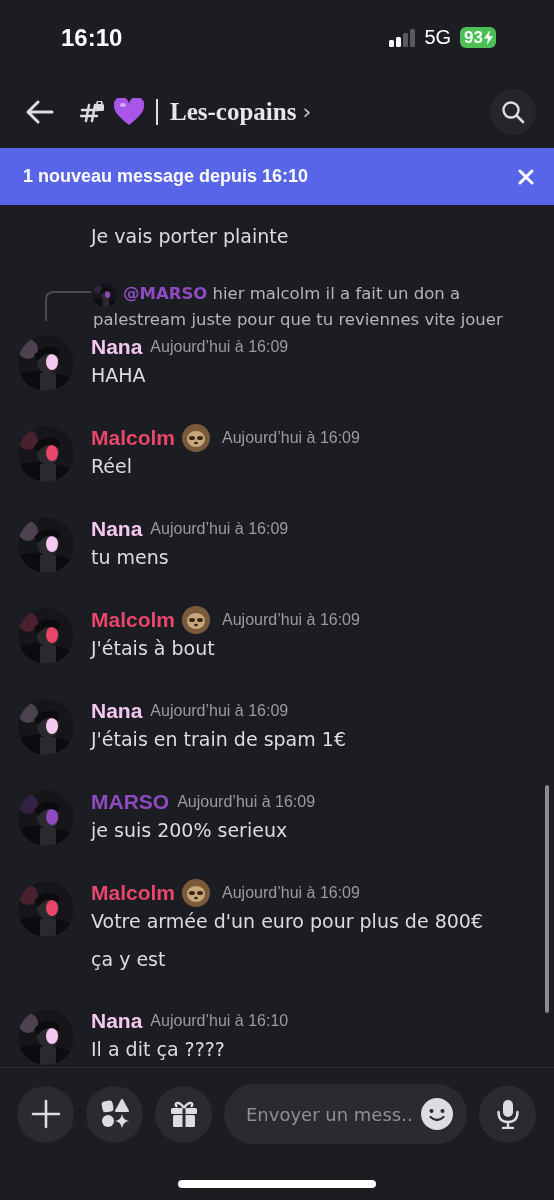  Describe the element at coordinates (233, 111) in the screenshot. I see `channel-title: Les-copains` at that location.